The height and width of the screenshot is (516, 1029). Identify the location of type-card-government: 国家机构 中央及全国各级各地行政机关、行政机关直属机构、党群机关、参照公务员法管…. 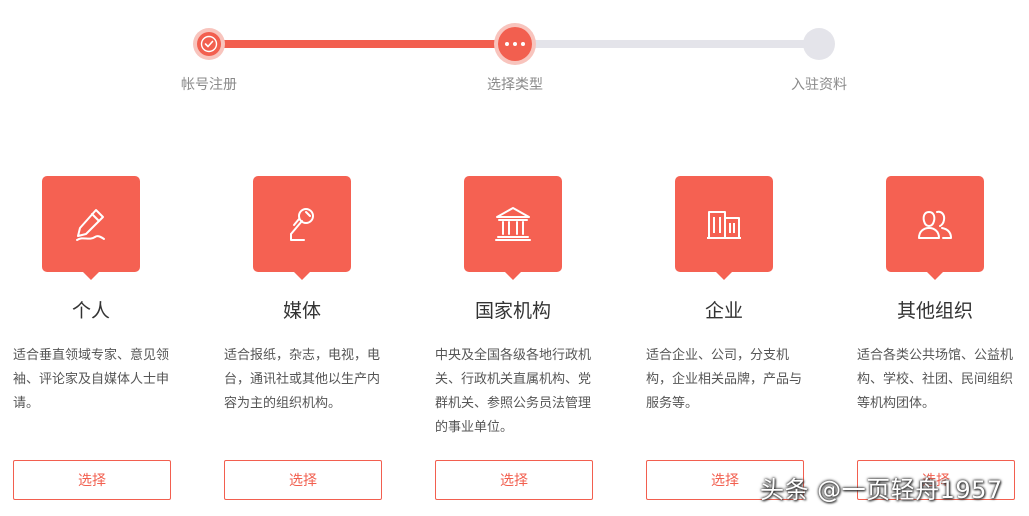
(525, 341).